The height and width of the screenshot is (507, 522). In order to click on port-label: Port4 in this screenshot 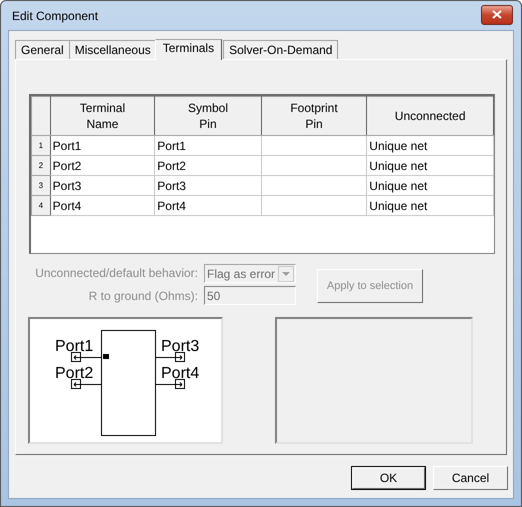, I will do `click(180, 373)`.